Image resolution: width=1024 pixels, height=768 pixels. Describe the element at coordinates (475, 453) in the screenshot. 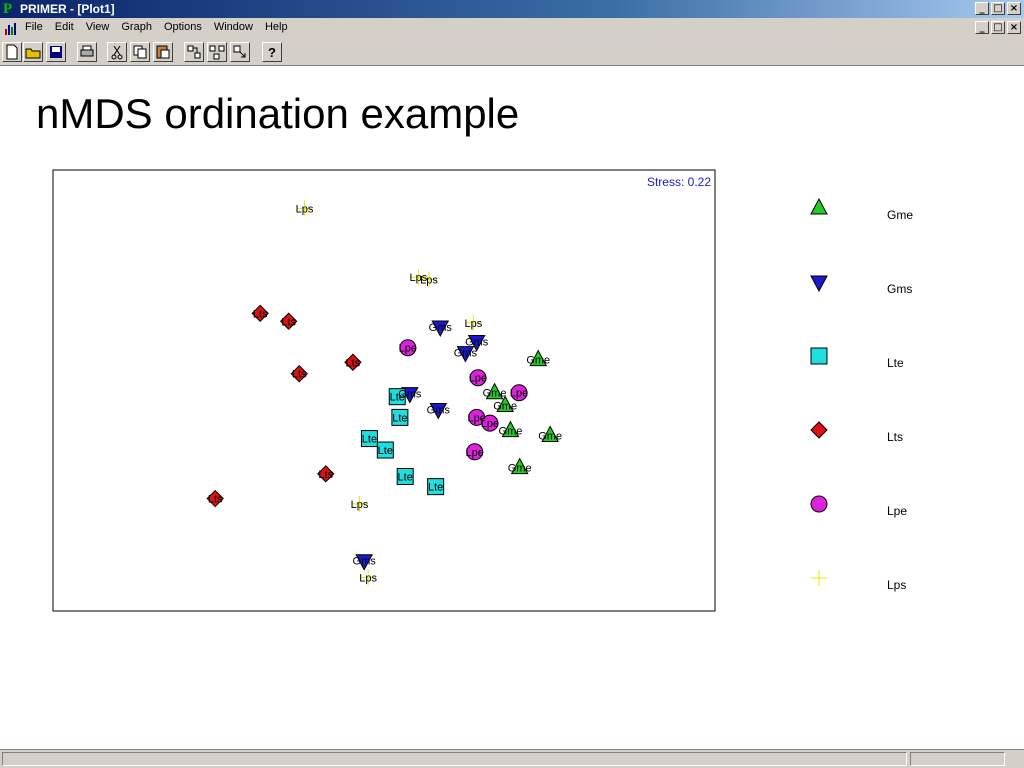

I see `point-label-18: Lpe` at that location.